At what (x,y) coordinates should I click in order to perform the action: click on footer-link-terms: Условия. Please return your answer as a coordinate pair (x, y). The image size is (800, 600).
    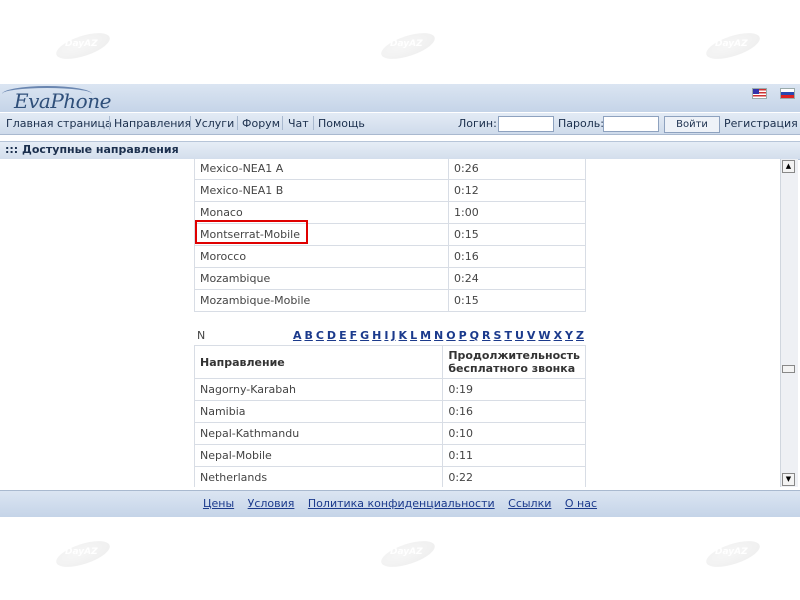
    Looking at the image, I should click on (271, 503).